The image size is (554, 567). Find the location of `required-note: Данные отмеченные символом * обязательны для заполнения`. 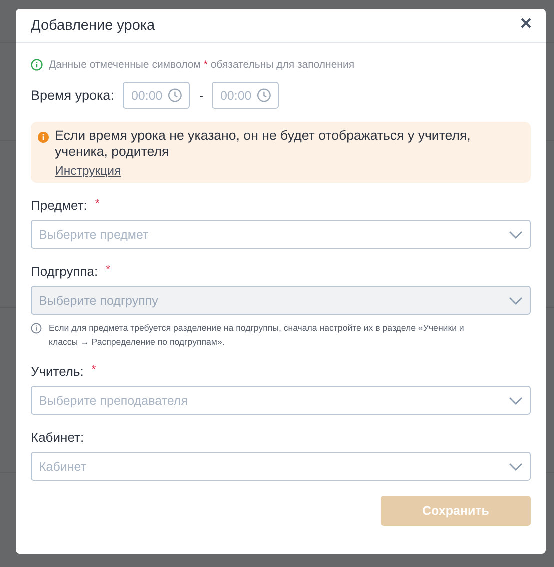

required-note: Данные отмеченные символом * обязательны для заполнения is located at coordinates (202, 65).